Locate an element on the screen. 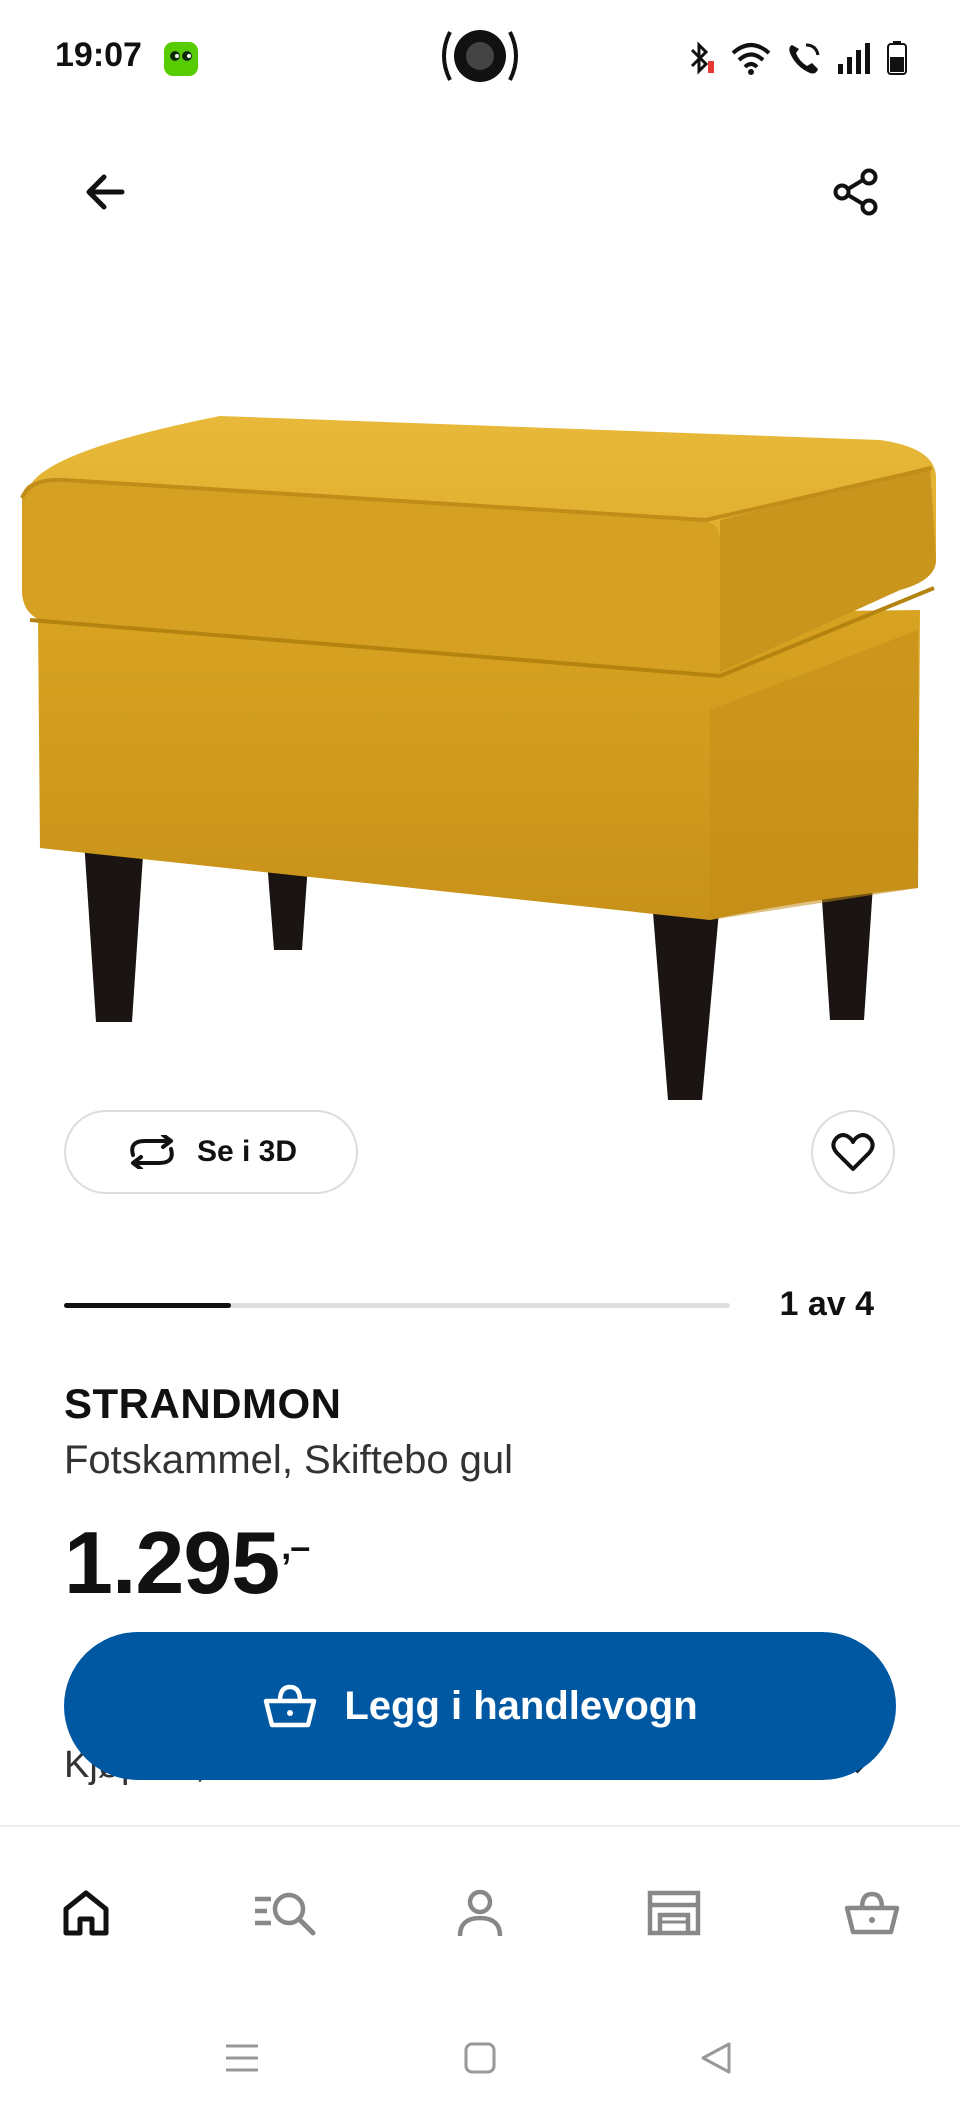 This screenshot has width=960, height=2112. heart-icon is located at coordinates (853, 1152).